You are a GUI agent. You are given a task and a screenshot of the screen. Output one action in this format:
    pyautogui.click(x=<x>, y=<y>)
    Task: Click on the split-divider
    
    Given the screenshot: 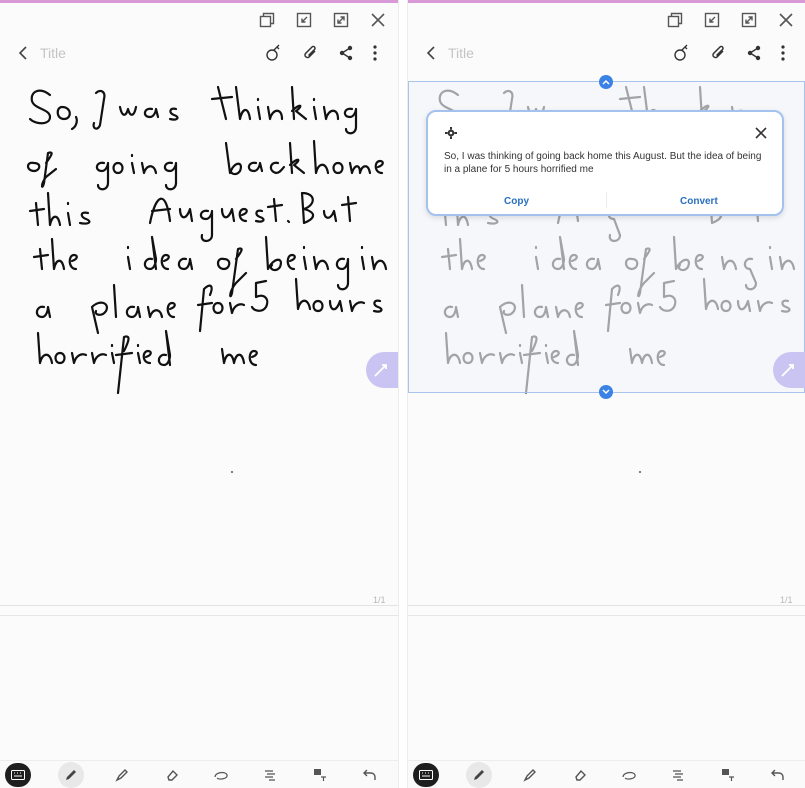 What is the action you would take?
    pyautogui.click(x=403, y=394)
    